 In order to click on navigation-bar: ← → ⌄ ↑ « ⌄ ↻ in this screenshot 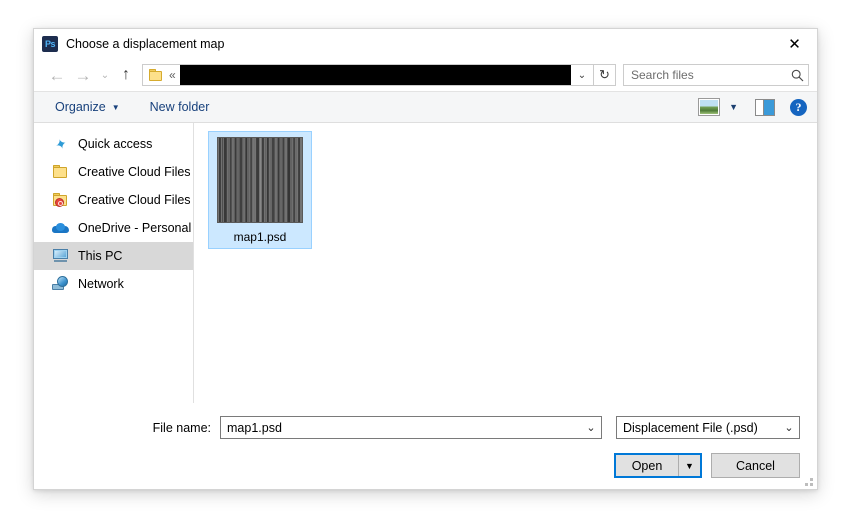, I will do `click(425, 75)`.